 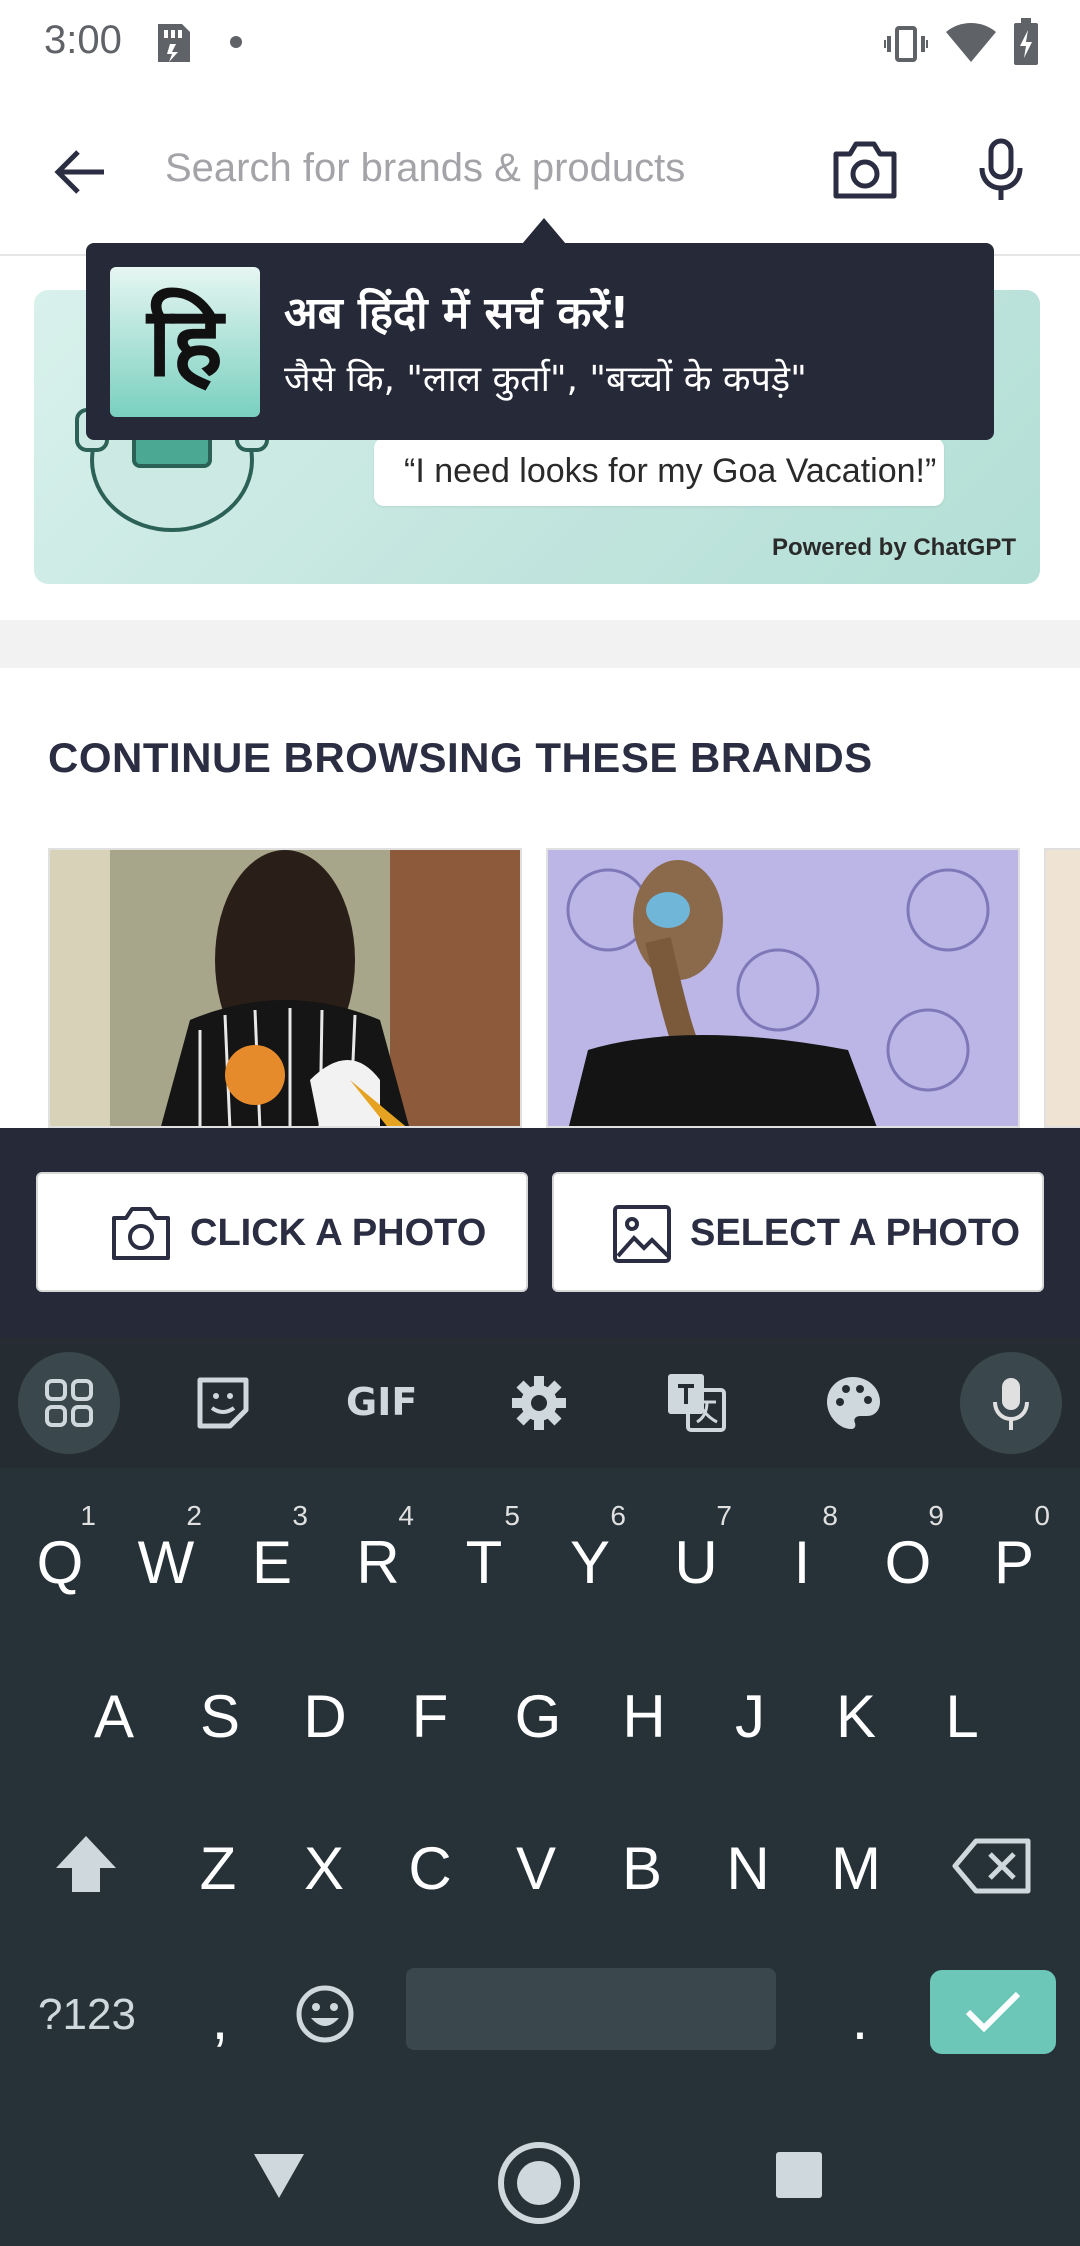 What do you see at coordinates (802, 1554) in the screenshot?
I see `key-i: I8` at bounding box center [802, 1554].